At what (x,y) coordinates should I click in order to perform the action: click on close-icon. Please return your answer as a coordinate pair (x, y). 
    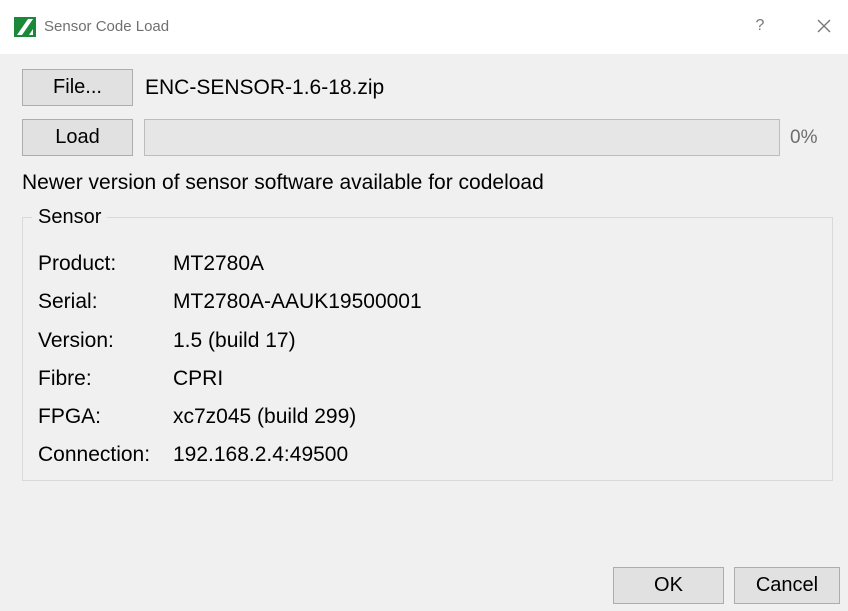
    Looking at the image, I should click on (824, 26).